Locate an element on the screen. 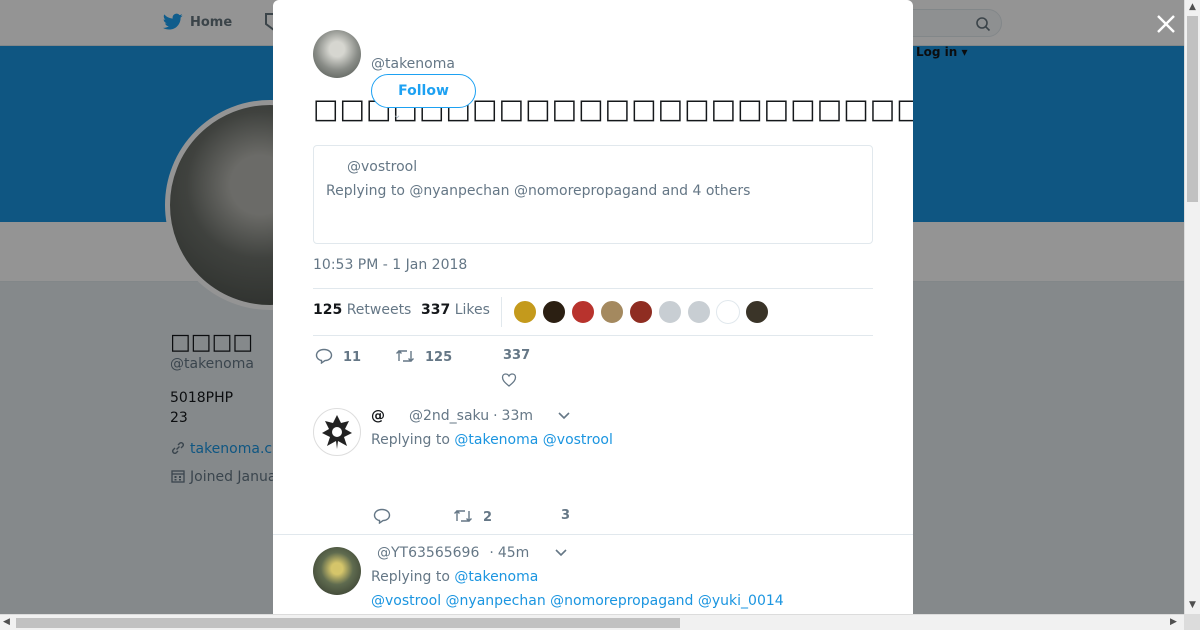 This screenshot has height=630, width=1200. reply-mentions: @takenoma is located at coordinates (496, 577).